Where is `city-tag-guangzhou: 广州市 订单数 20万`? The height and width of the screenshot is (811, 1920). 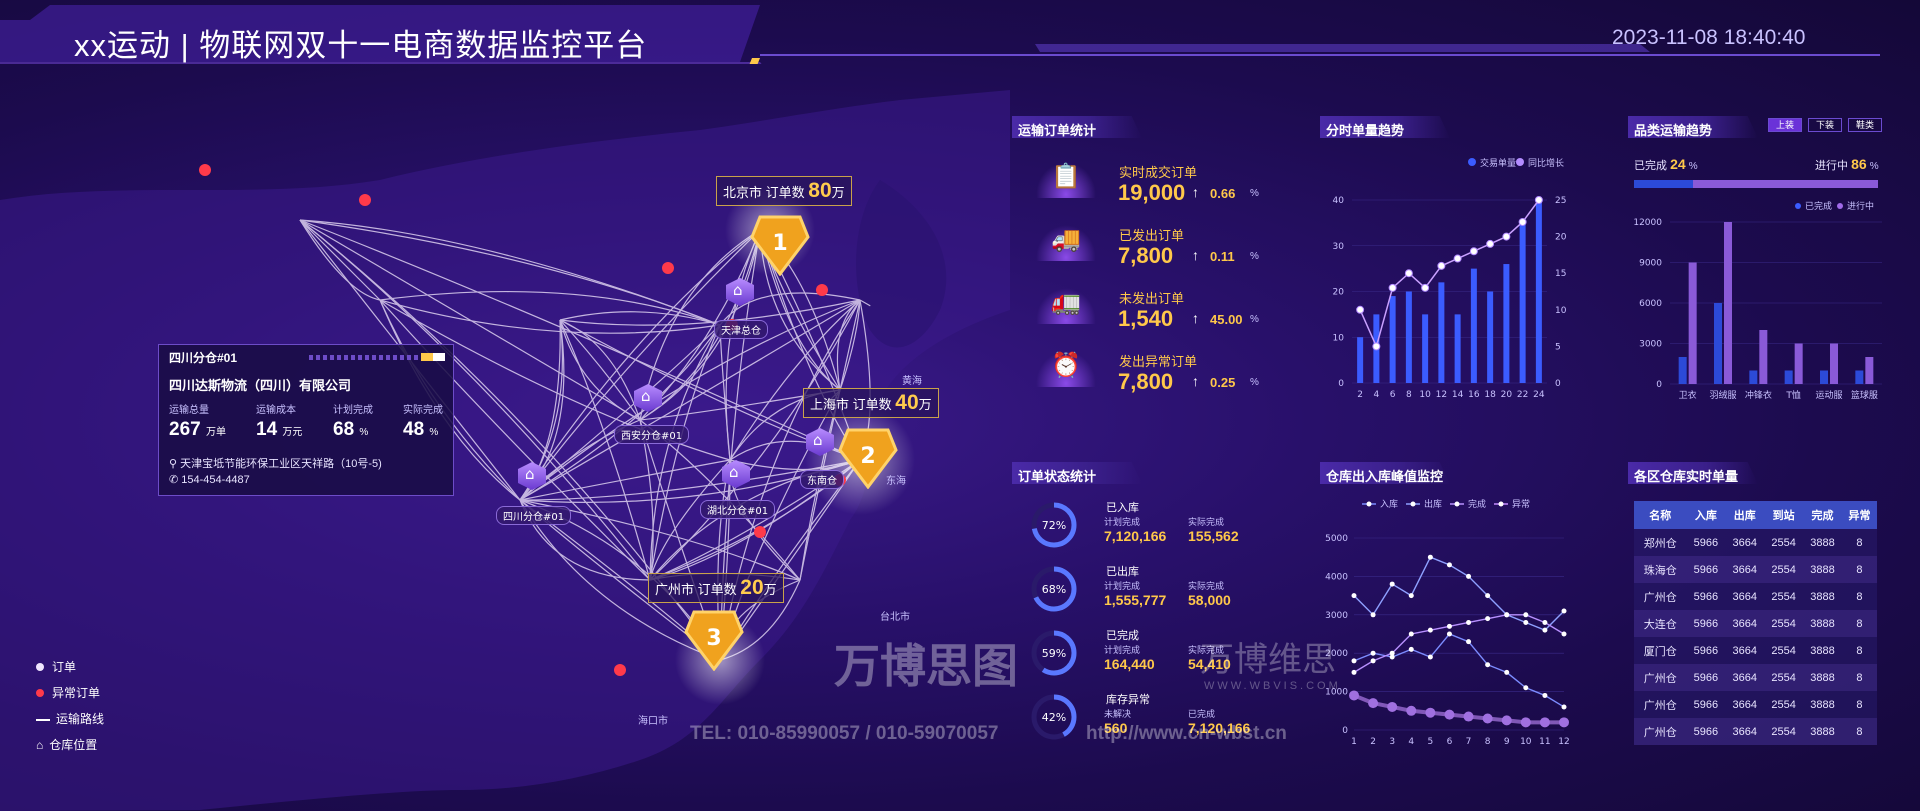 city-tag-guangzhou: 广州市 订单数 20万 is located at coordinates (716, 588).